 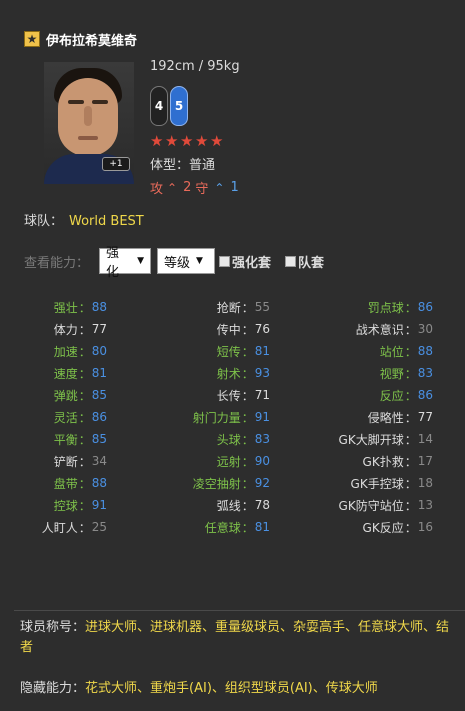 I want to click on stat-label: 弧线, so click(x=228, y=505).